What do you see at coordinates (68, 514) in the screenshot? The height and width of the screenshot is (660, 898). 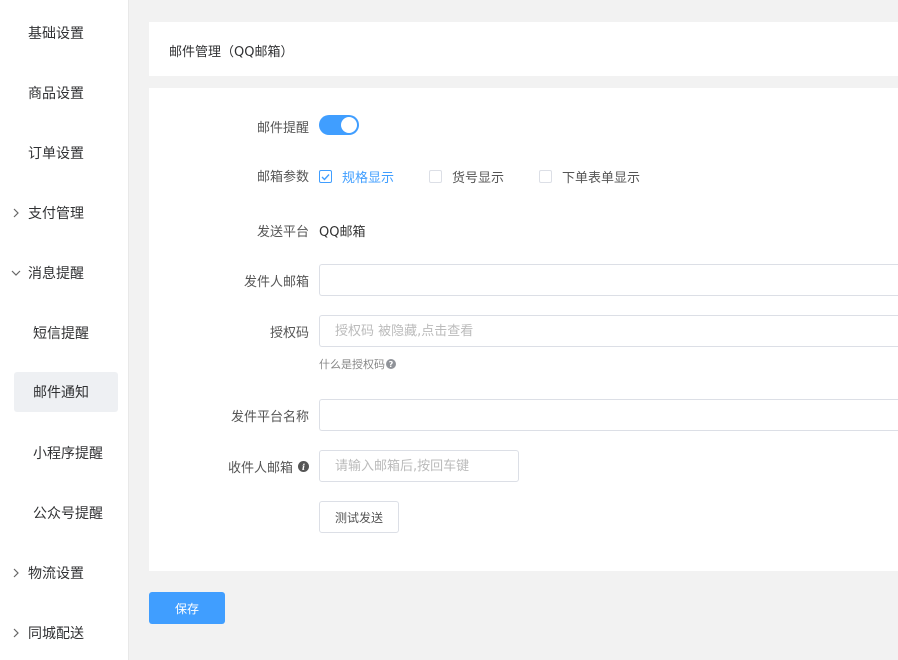 I see `sidebar-item-label: 公众号提醒` at bounding box center [68, 514].